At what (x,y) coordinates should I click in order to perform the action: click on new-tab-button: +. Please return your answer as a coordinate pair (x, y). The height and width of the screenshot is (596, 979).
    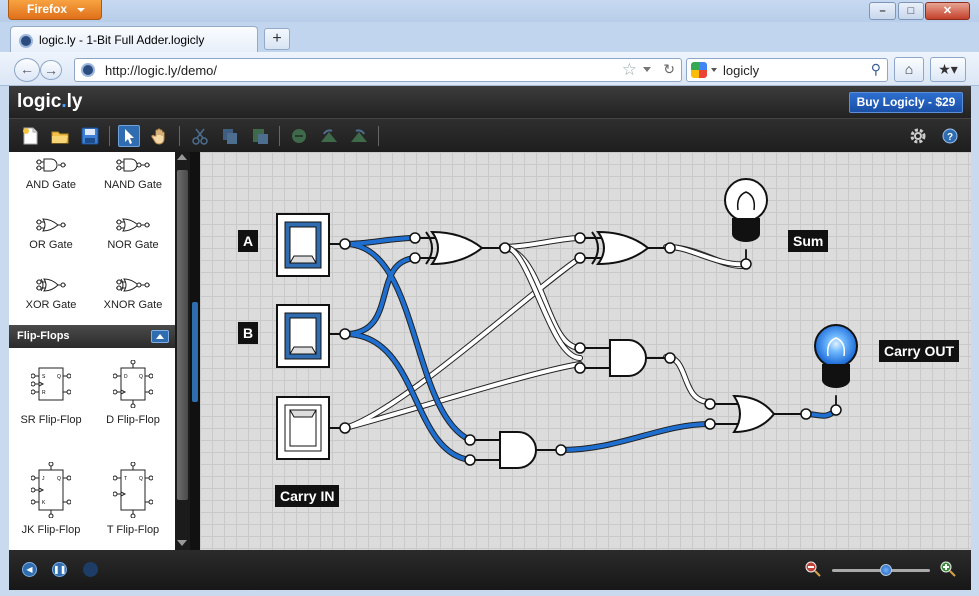
    Looking at the image, I should click on (277, 39).